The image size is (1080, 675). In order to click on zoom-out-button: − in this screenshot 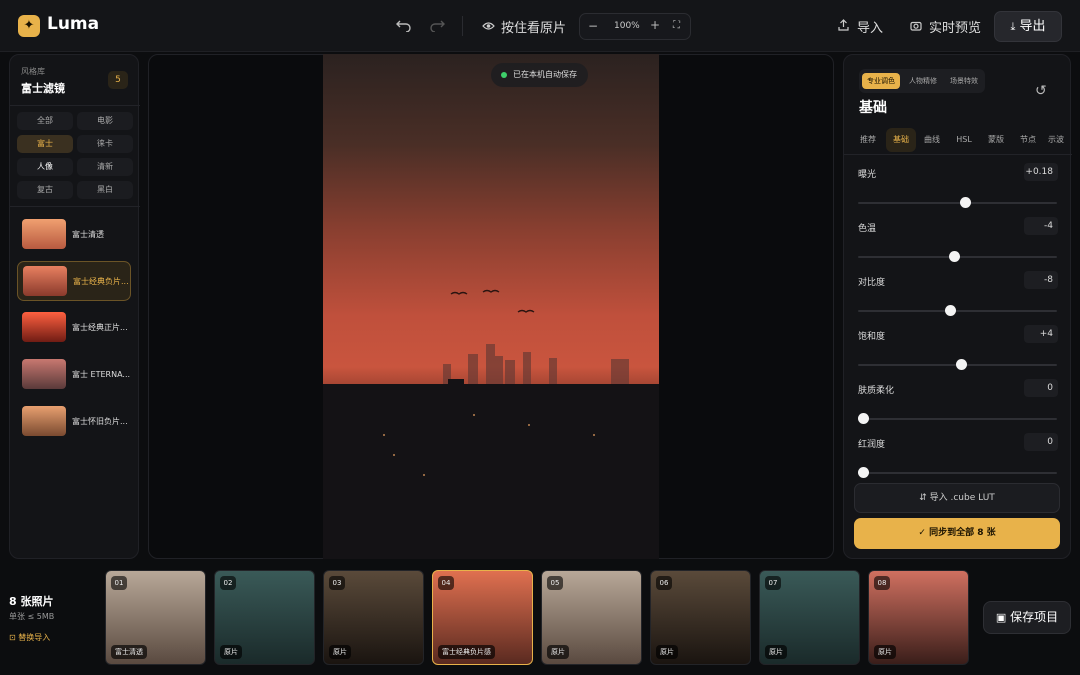, I will do `click(593, 26)`.